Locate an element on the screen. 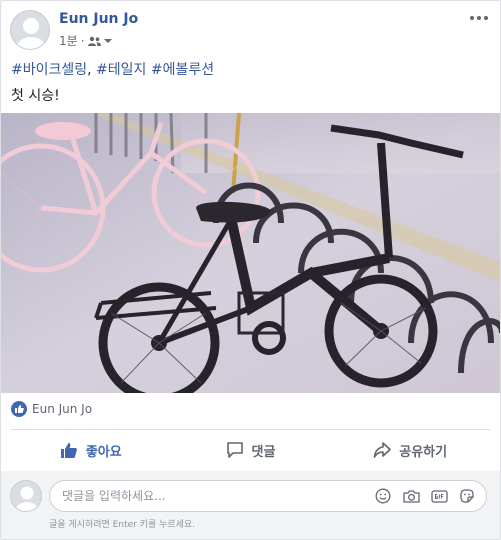 The width and height of the screenshot is (501, 540). more-options-icon is located at coordinates (479, 18).